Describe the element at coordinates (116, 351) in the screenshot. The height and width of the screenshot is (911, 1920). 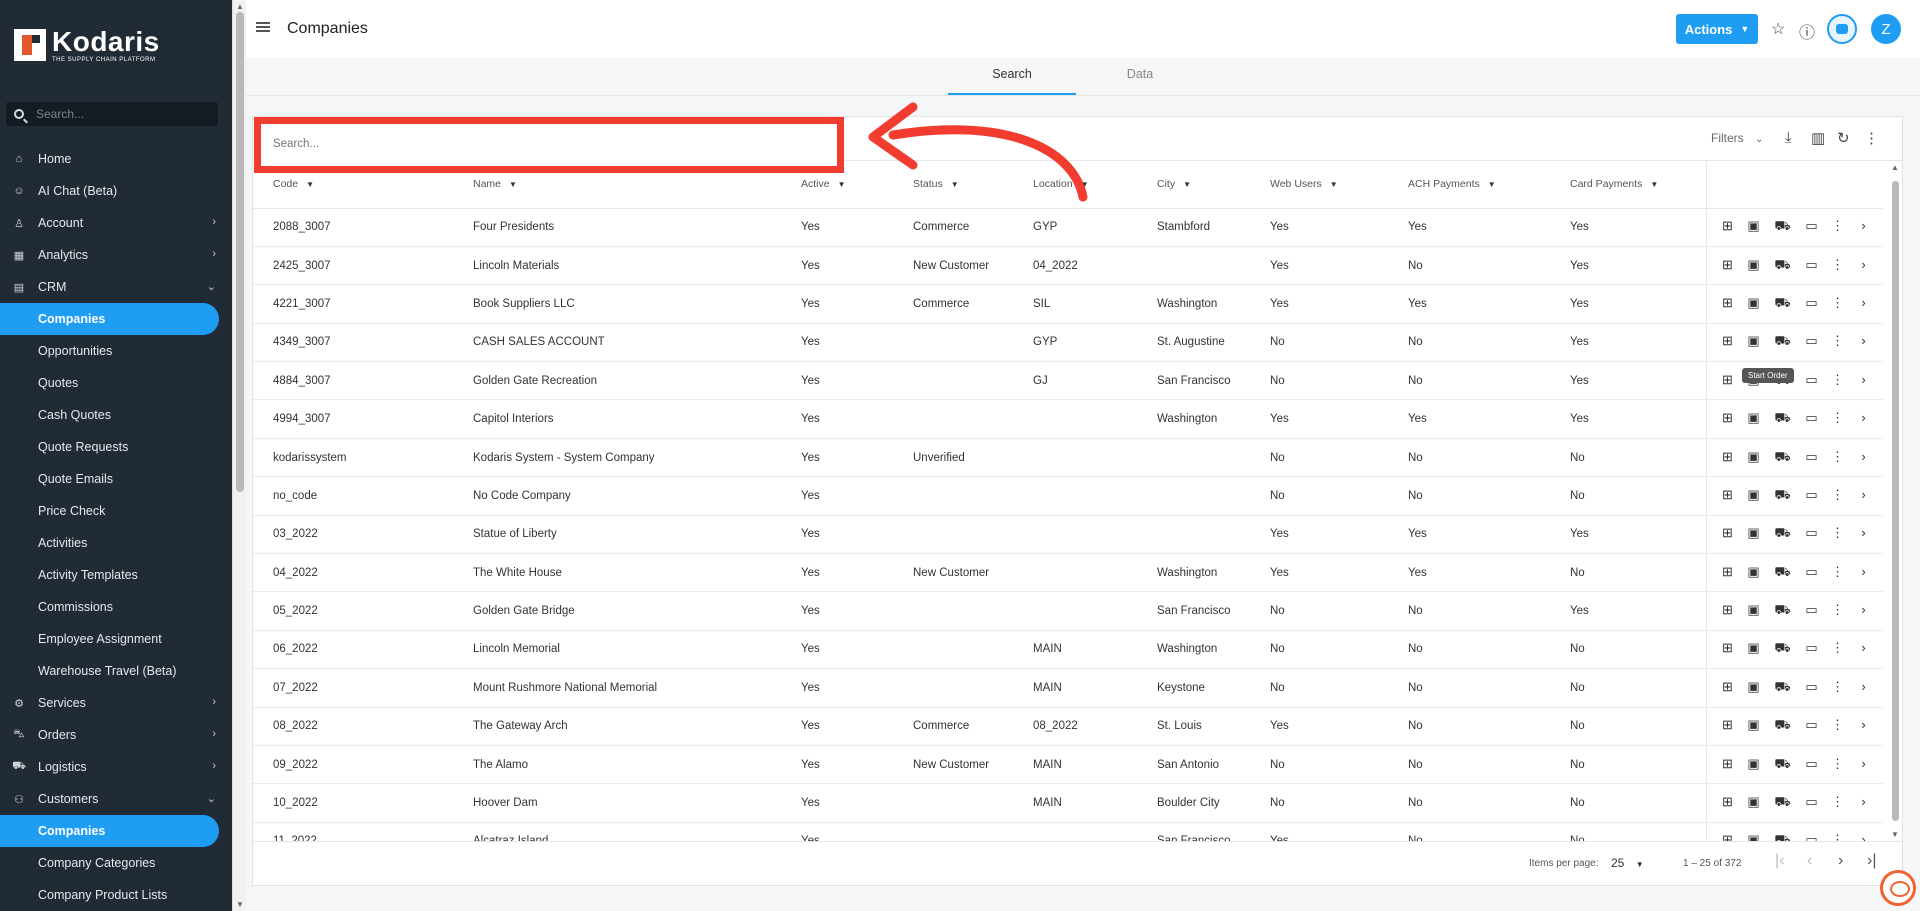
I see `sidebar-item-opportunities: Opportunities` at that location.